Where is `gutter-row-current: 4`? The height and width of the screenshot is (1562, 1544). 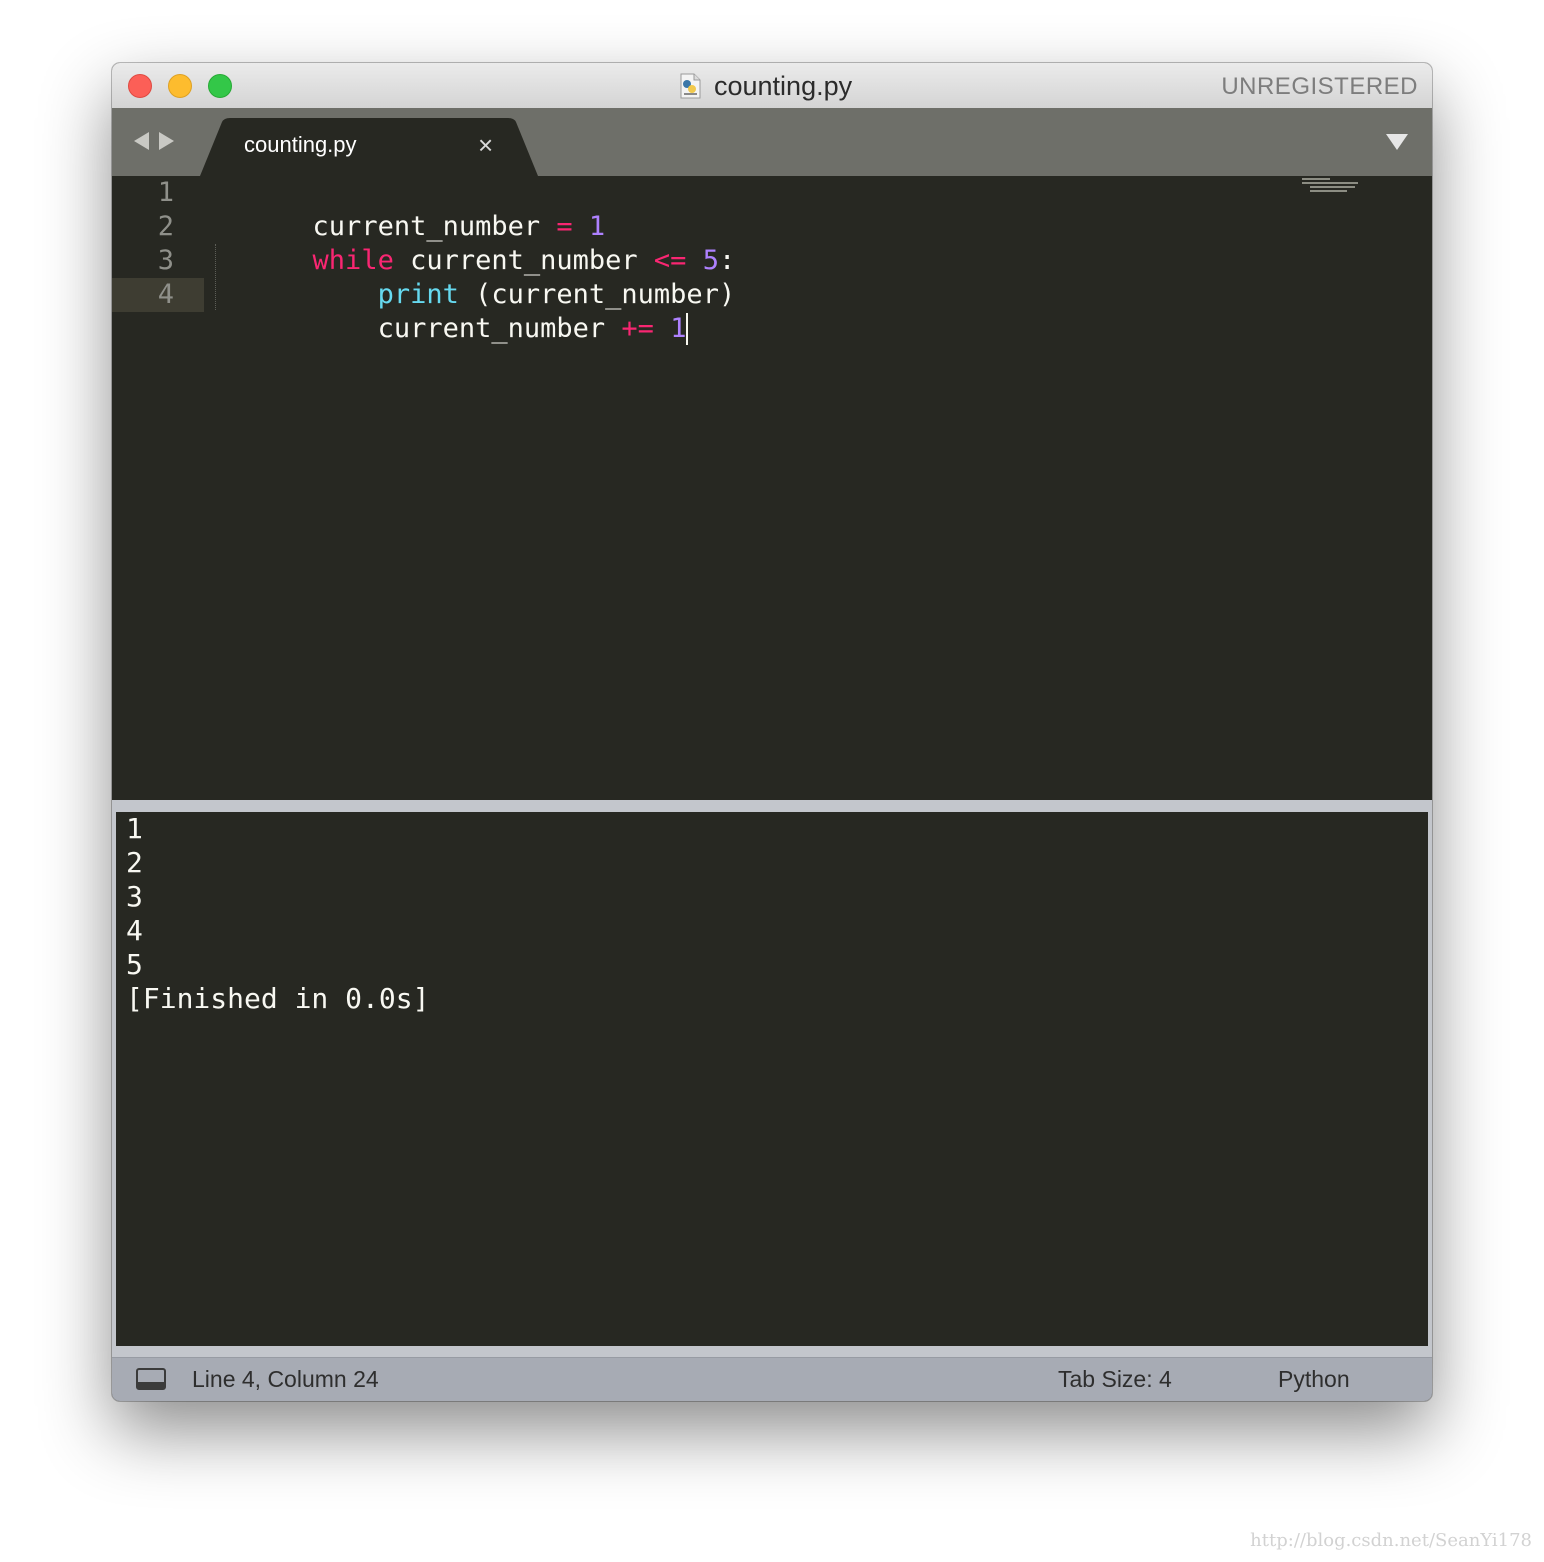 gutter-row-current: 4 is located at coordinates (158, 295).